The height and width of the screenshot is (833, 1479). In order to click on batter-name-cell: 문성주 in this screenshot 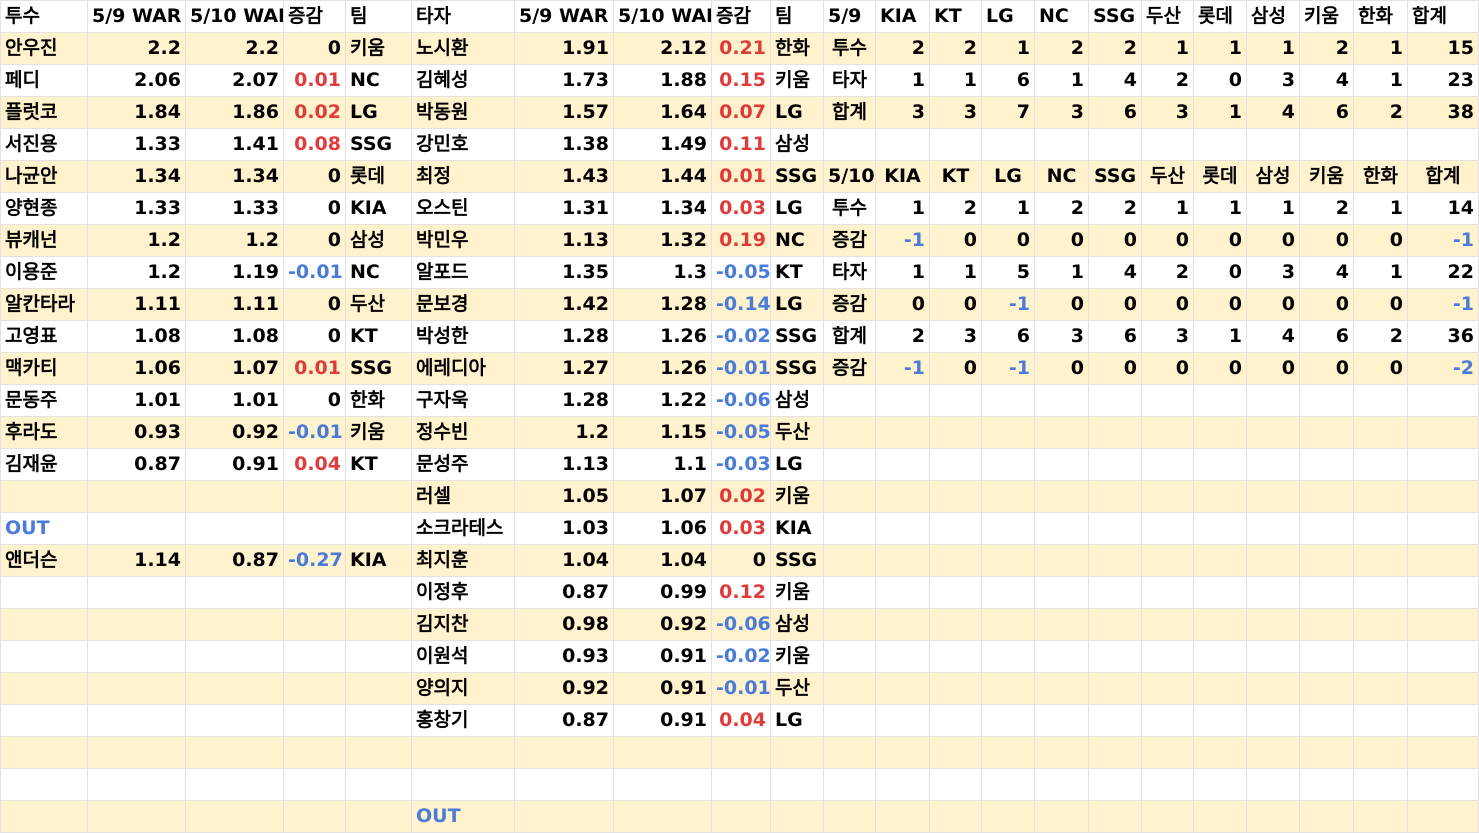, I will do `click(463, 464)`.